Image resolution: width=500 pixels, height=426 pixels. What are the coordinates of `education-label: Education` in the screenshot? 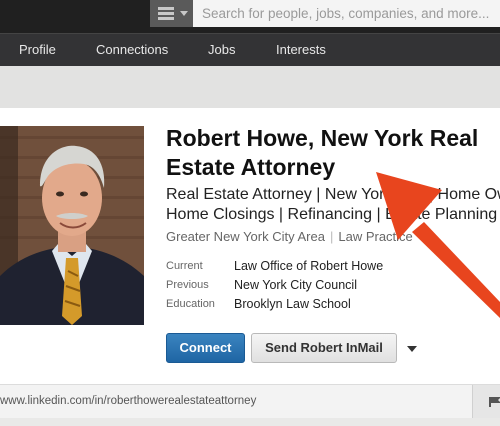 It's located at (190, 304).